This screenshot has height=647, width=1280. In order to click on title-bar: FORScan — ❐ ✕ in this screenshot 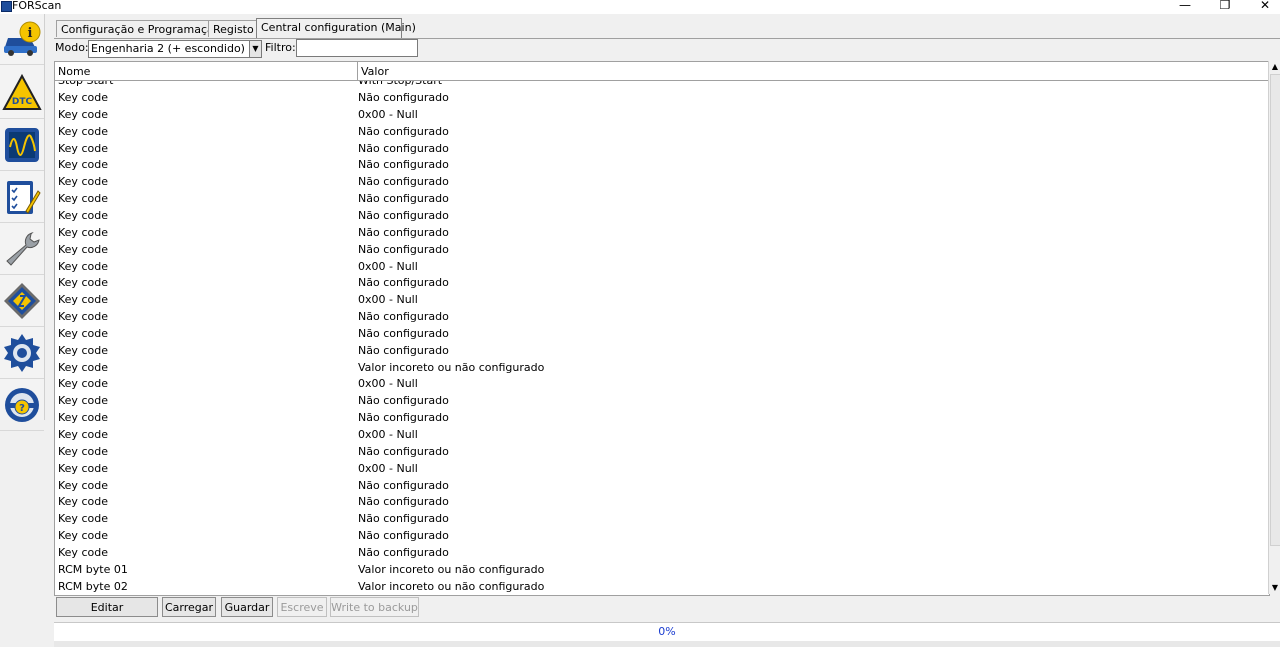, I will do `click(640, 7)`.